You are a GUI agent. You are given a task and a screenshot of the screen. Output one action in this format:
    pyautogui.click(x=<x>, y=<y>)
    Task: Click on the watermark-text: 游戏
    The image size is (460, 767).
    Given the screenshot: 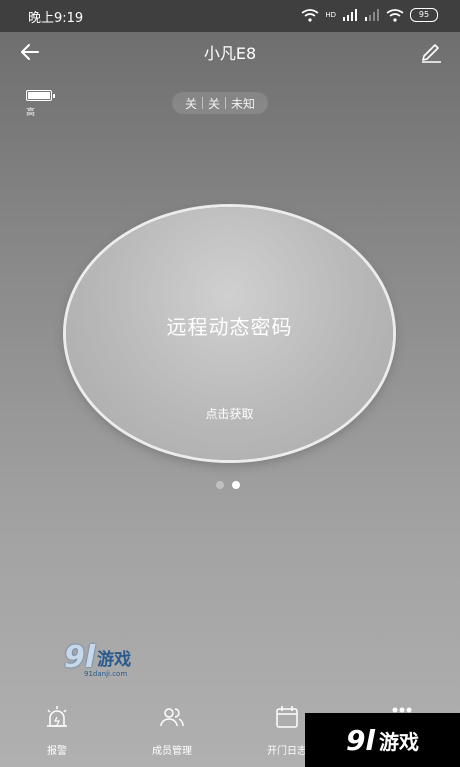 What is the action you would take?
    pyautogui.click(x=114, y=660)
    